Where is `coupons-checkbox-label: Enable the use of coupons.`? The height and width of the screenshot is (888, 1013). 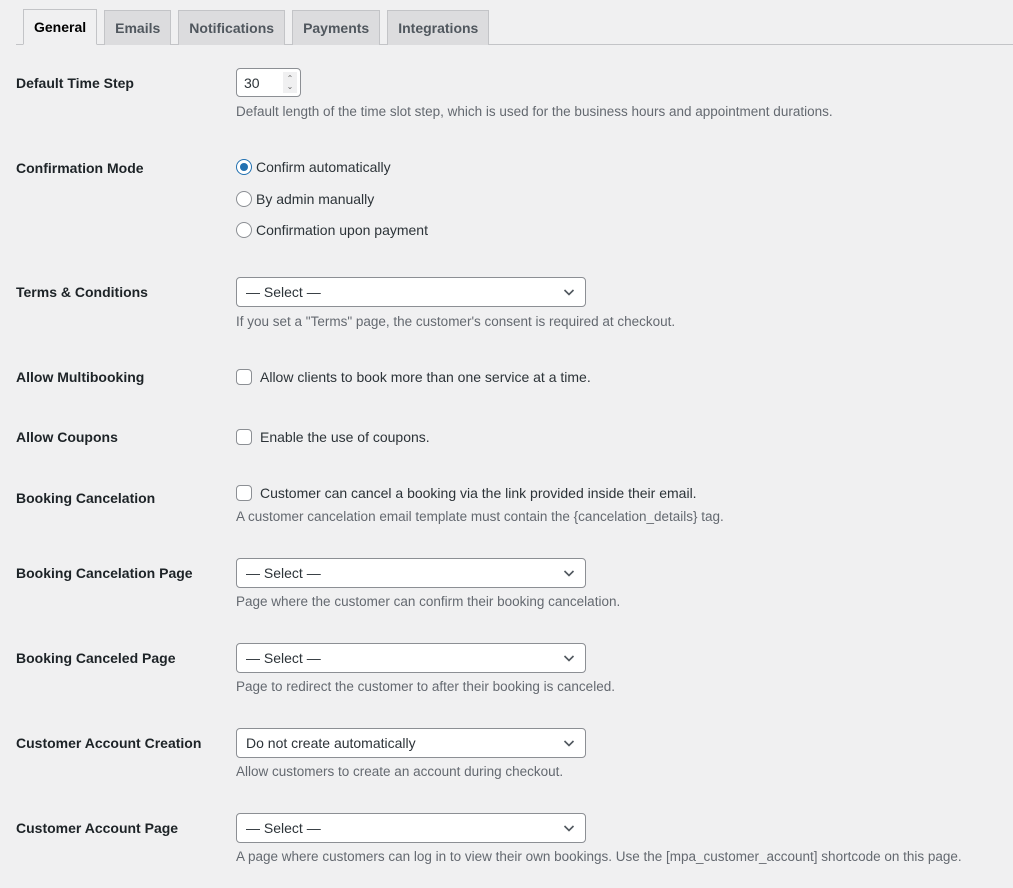 coupons-checkbox-label: Enable the use of coupons. is located at coordinates (345, 437).